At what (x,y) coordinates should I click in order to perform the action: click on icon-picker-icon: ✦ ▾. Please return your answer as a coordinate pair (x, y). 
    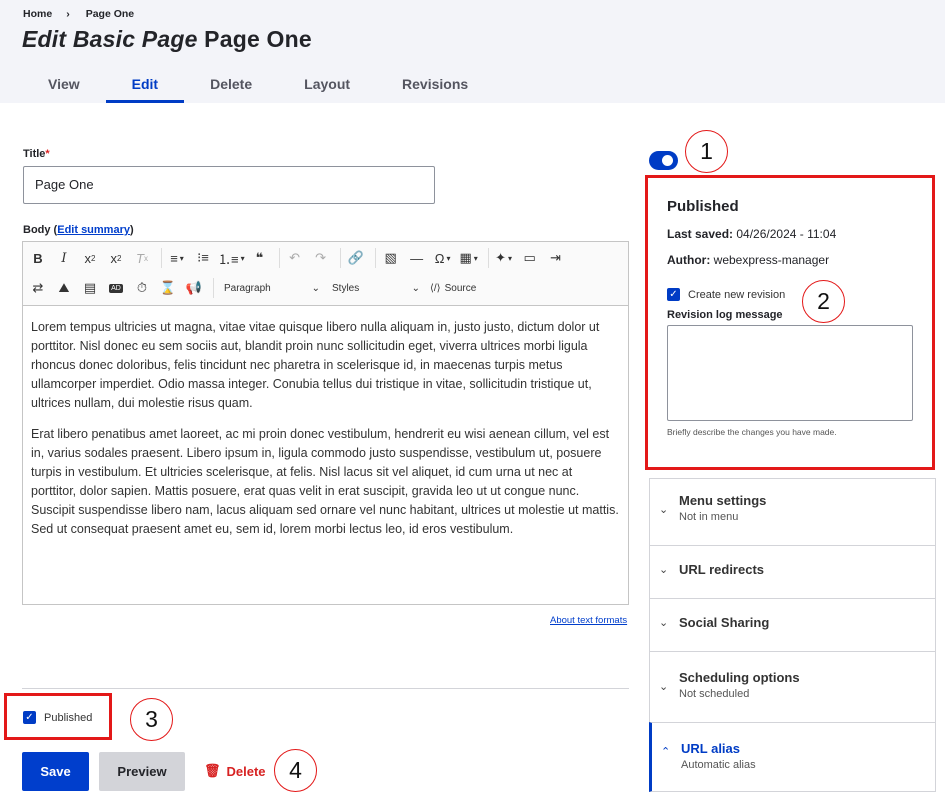
    Looking at the image, I should click on (504, 258).